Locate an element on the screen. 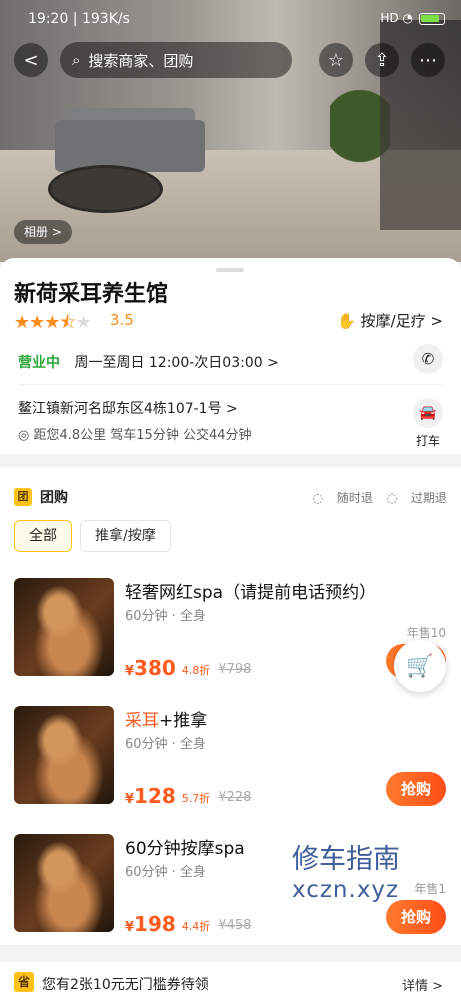 Image resolution: width=461 pixels, height=1000 pixels. group-icon: 团 is located at coordinates (23, 497).